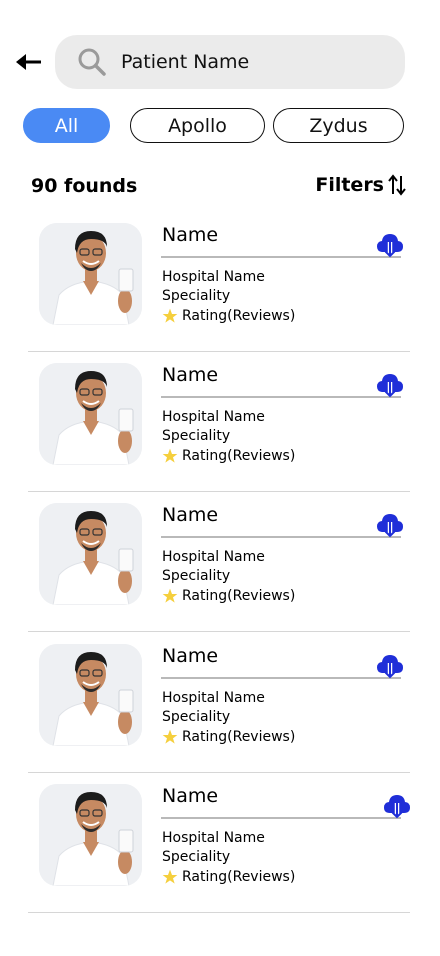 This screenshot has width=440, height=956. I want to click on filters-button: Filters, so click(360, 185).